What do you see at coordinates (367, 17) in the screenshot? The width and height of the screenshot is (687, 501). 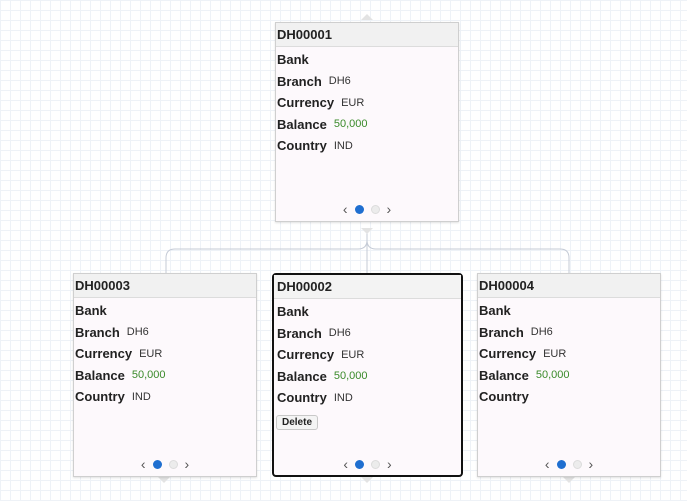 I see `root-top-notch` at bounding box center [367, 17].